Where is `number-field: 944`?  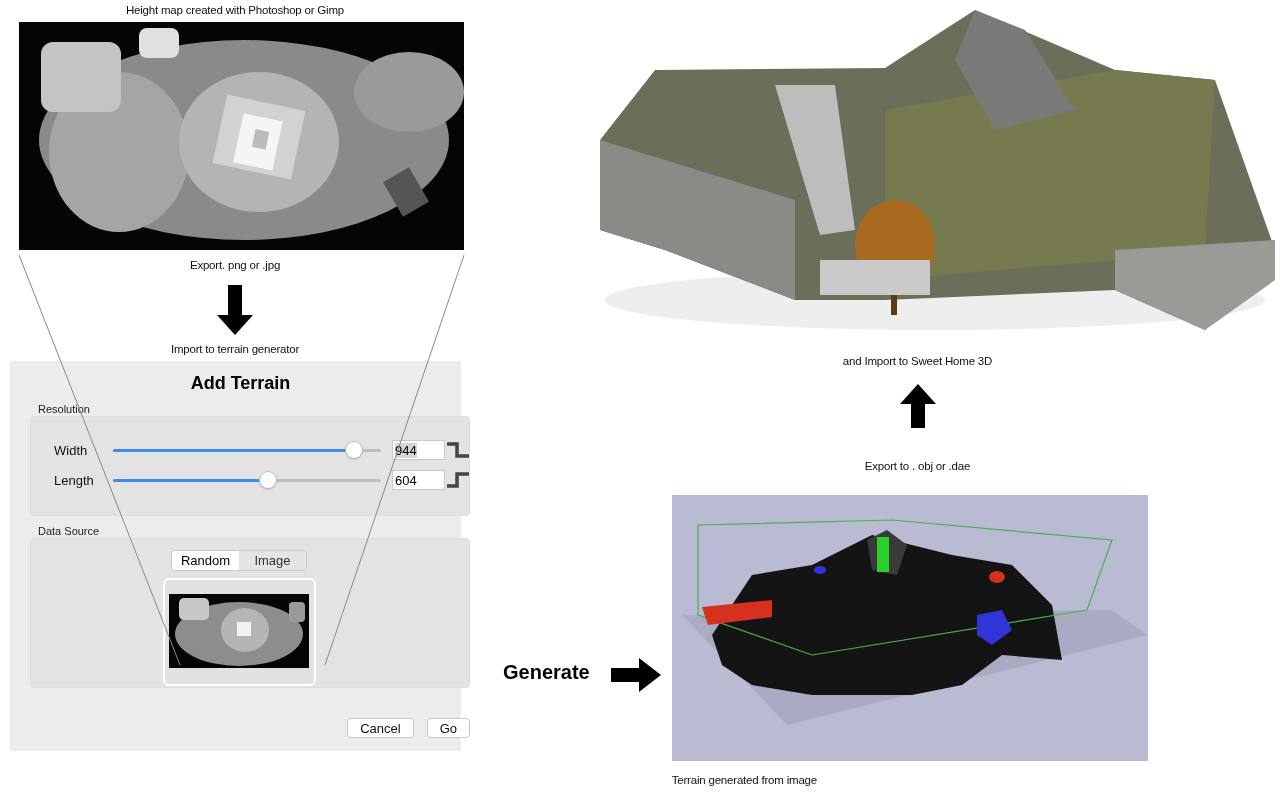 number-field: 944 is located at coordinates (418, 450).